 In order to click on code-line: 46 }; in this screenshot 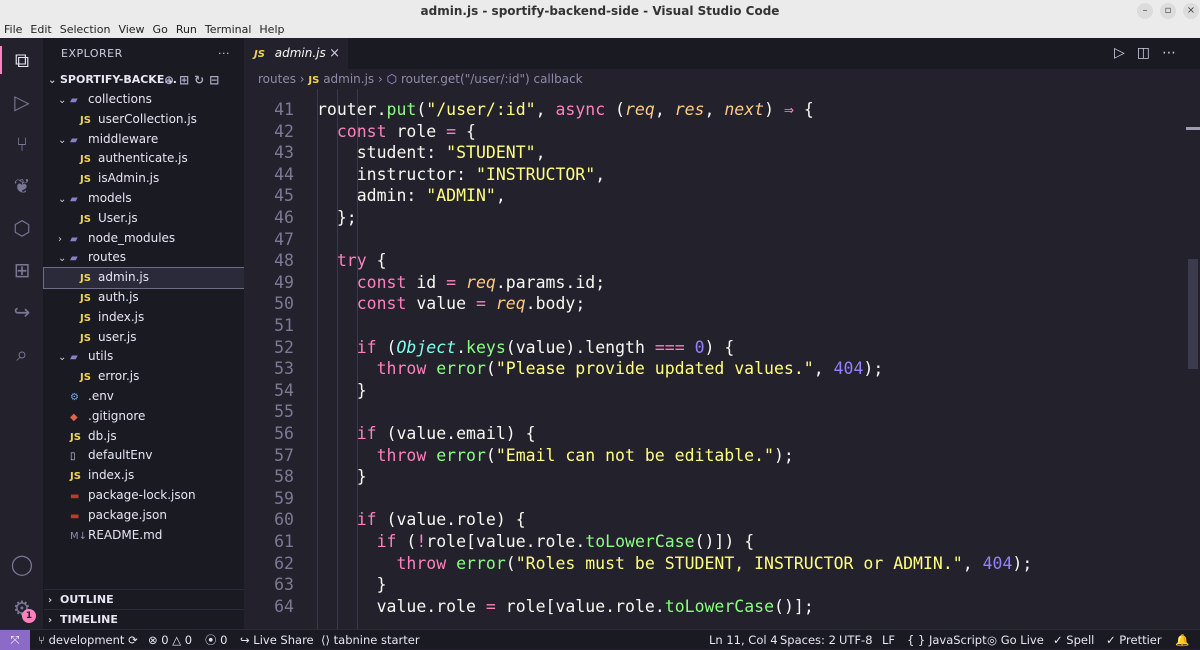, I will do `click(714, 218)`.